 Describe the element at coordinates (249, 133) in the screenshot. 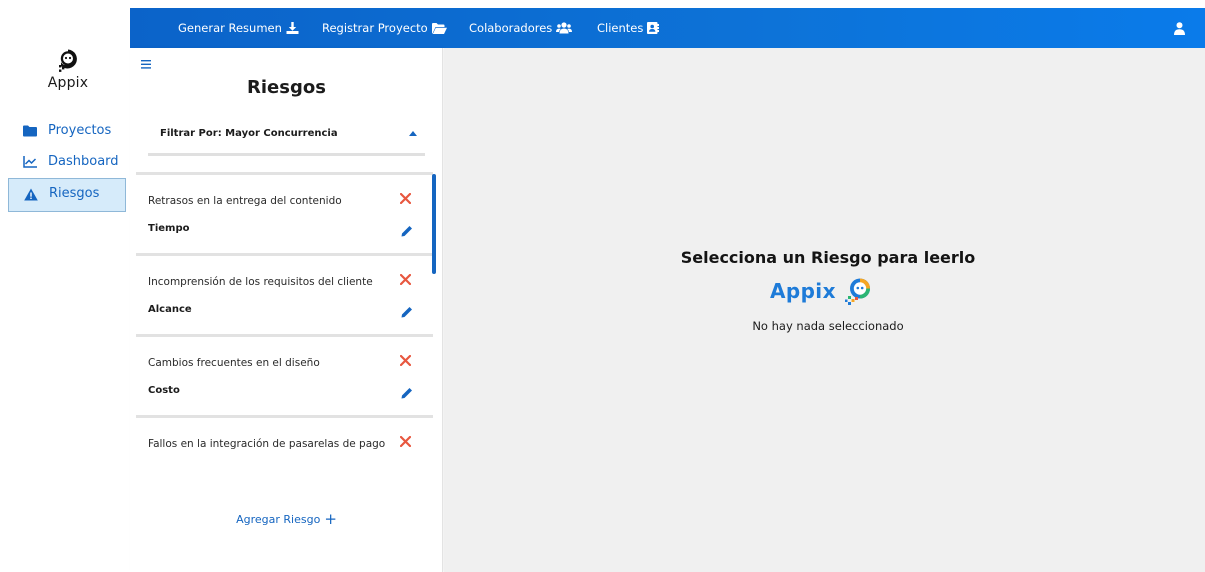

I see `filter-label: Filtrar Por: Mayor Concurrencia` at that location.